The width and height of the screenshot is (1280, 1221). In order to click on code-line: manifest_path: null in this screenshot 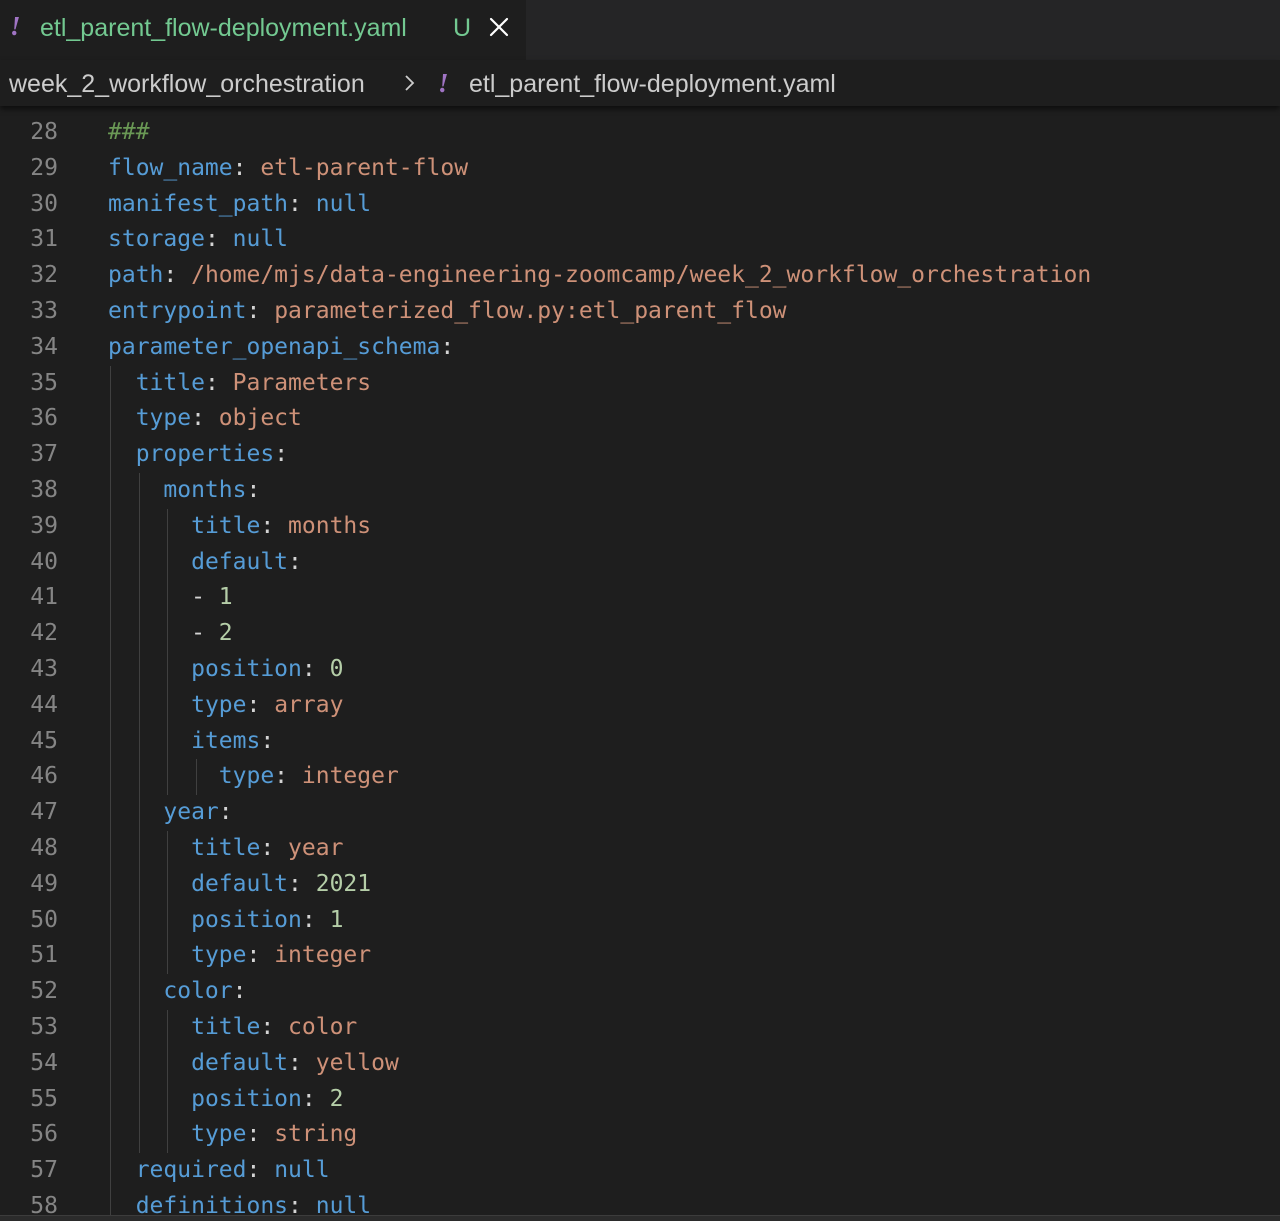, I will do `click(688, 205)`.